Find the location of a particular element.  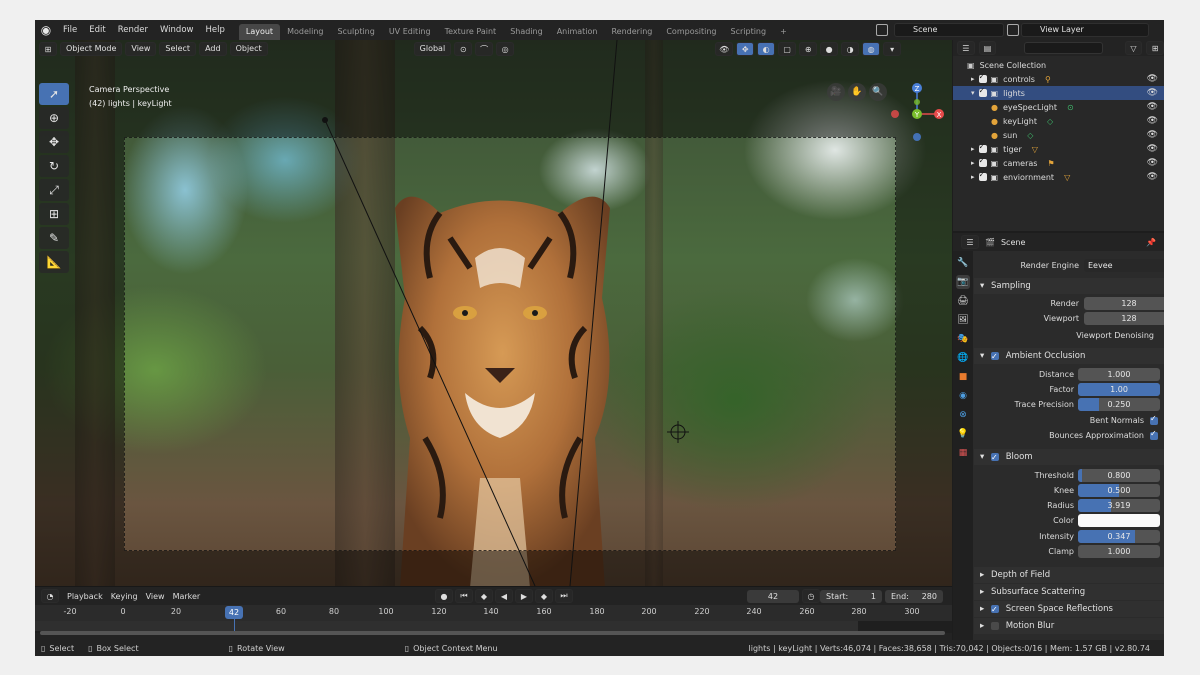

motion-blur-checkbox is located at coordinates (994, 625).